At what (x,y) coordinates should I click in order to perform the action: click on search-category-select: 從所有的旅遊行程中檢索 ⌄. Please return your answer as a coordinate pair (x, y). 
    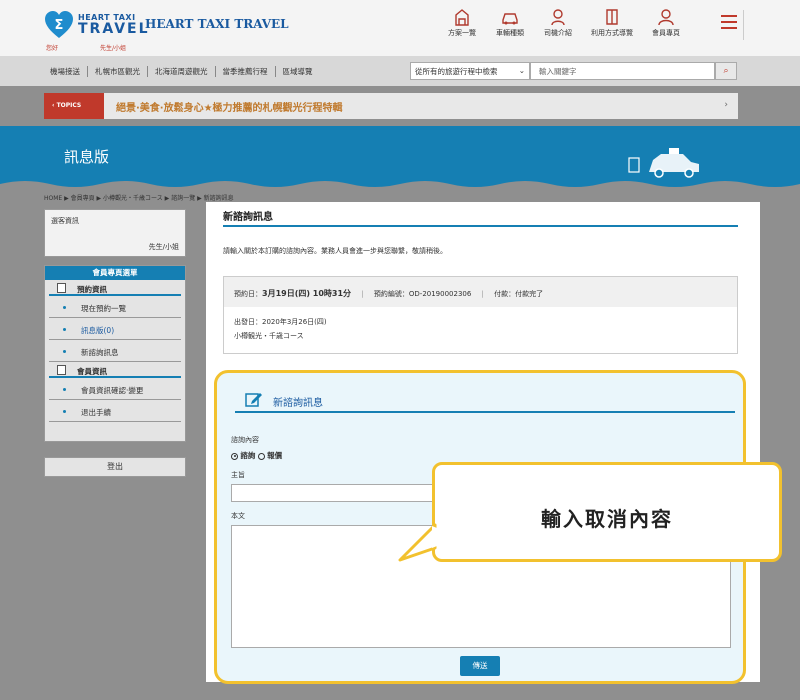
    Looking at the image, I should click on (470, 71).